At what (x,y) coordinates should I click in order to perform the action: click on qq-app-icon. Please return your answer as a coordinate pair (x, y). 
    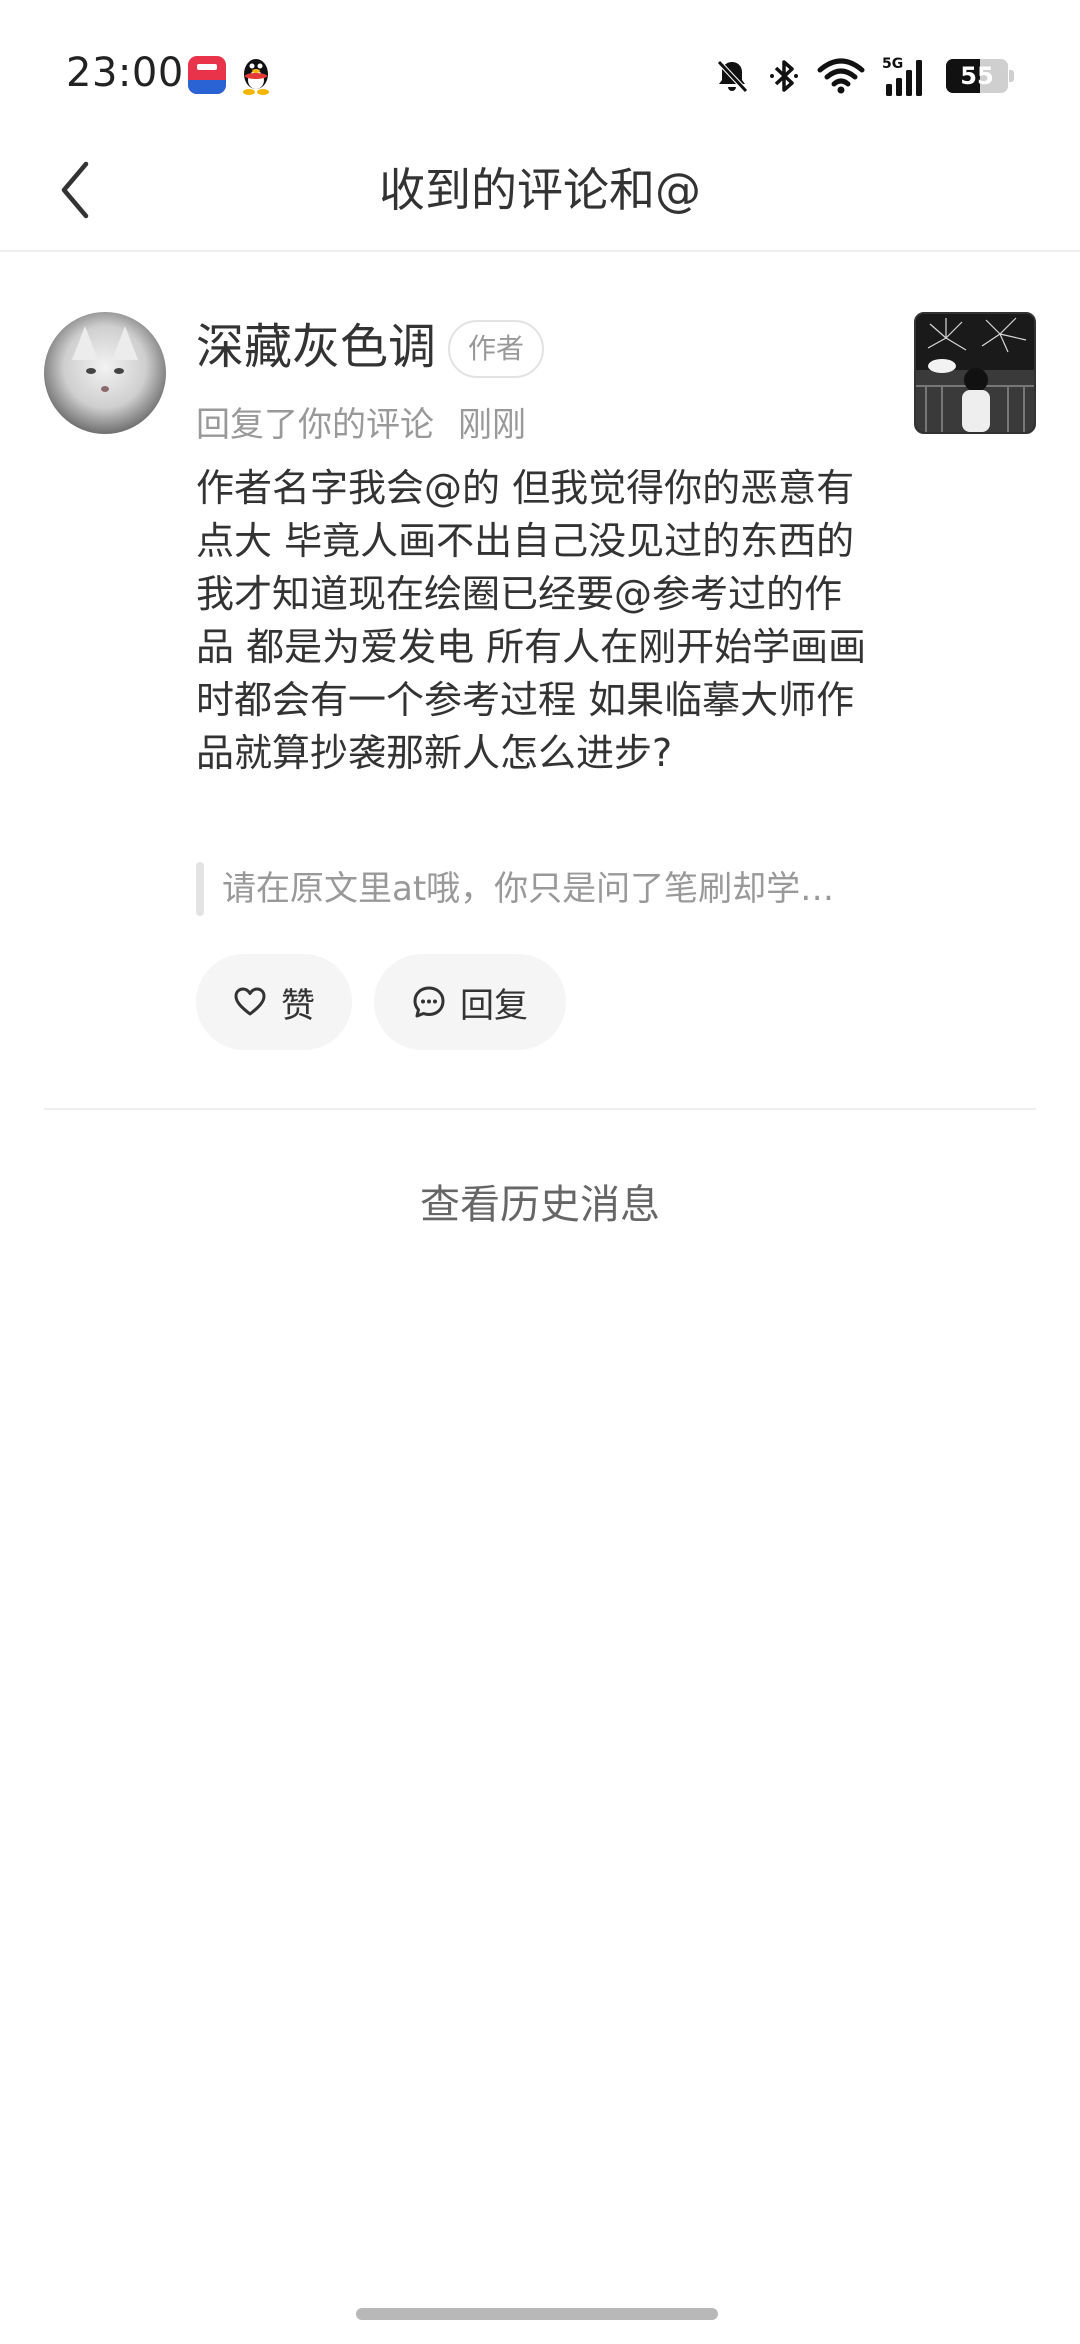
    Looking at the image, I should click on (256, 75).